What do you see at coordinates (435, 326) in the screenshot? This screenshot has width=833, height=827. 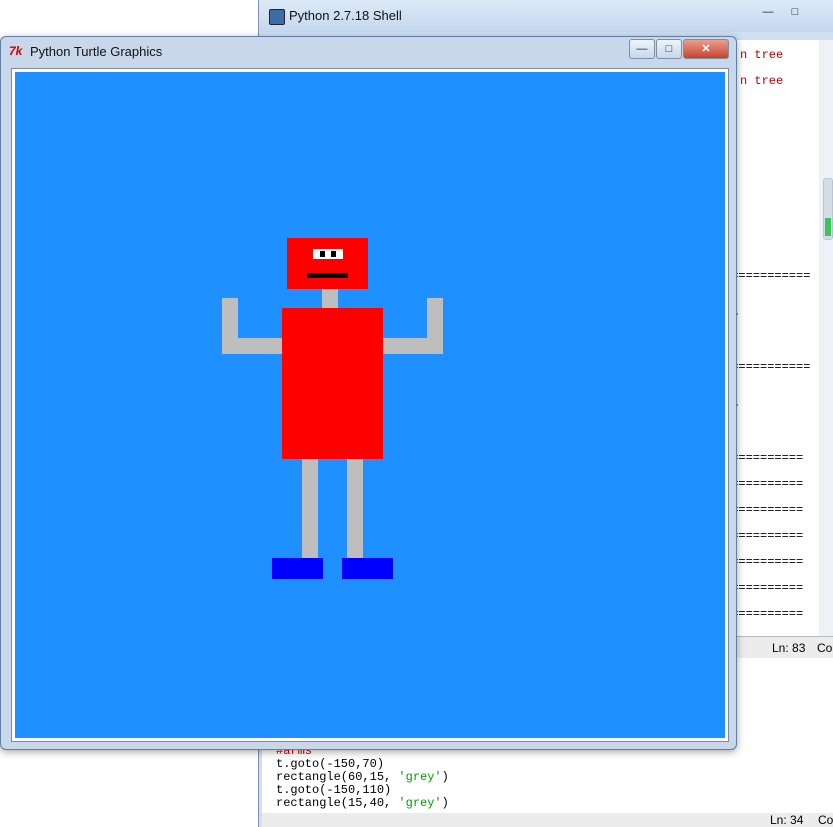 I see `robot-right-forearm` at bounding box center [435, 326].